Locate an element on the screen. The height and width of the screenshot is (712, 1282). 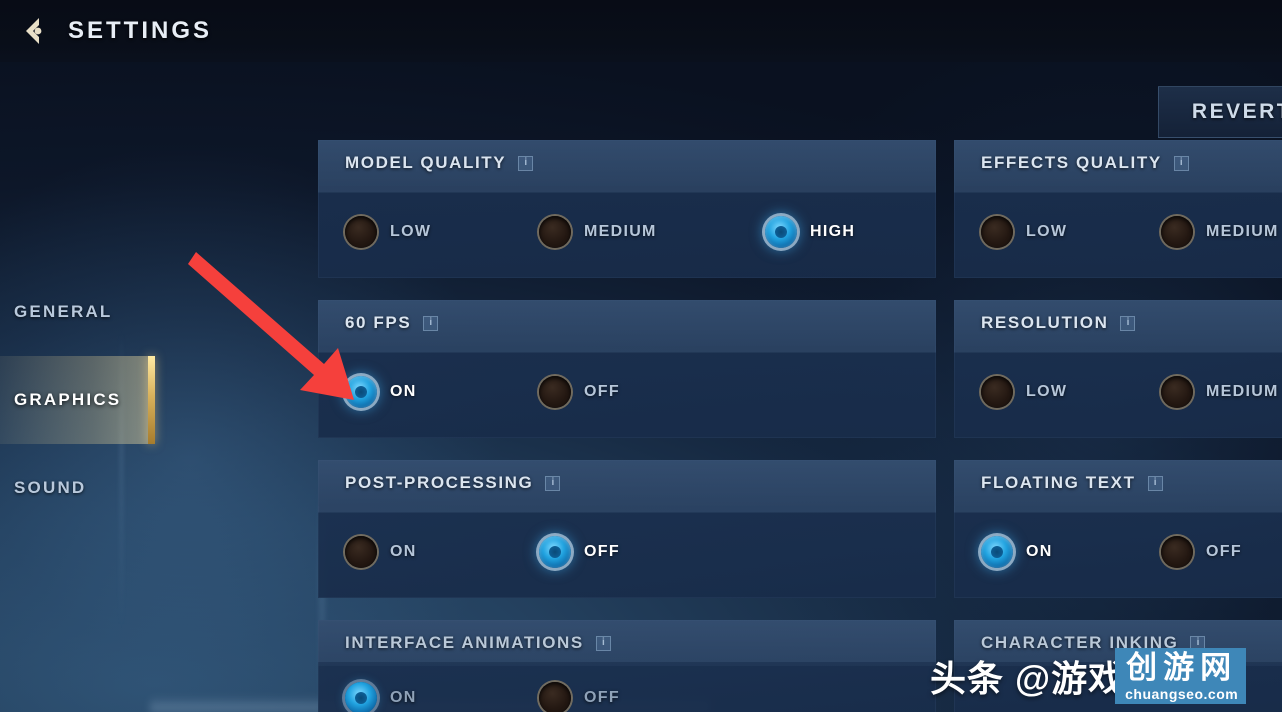
setting-card-post-processing: POST-PROCESSING i ON OFF is located at coordinates (627, 529).